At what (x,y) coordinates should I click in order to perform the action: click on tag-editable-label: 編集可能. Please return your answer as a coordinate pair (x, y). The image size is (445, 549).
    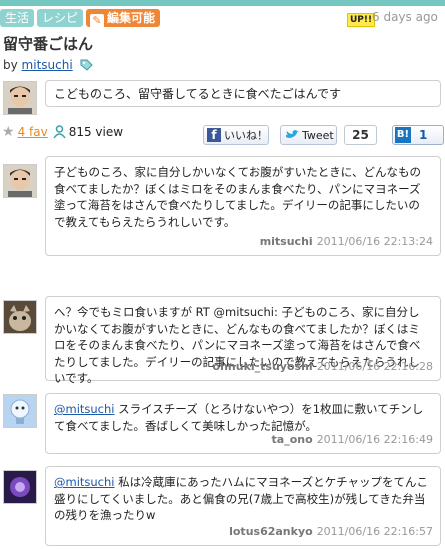
    Looking at the image, I should click on (131, 18).